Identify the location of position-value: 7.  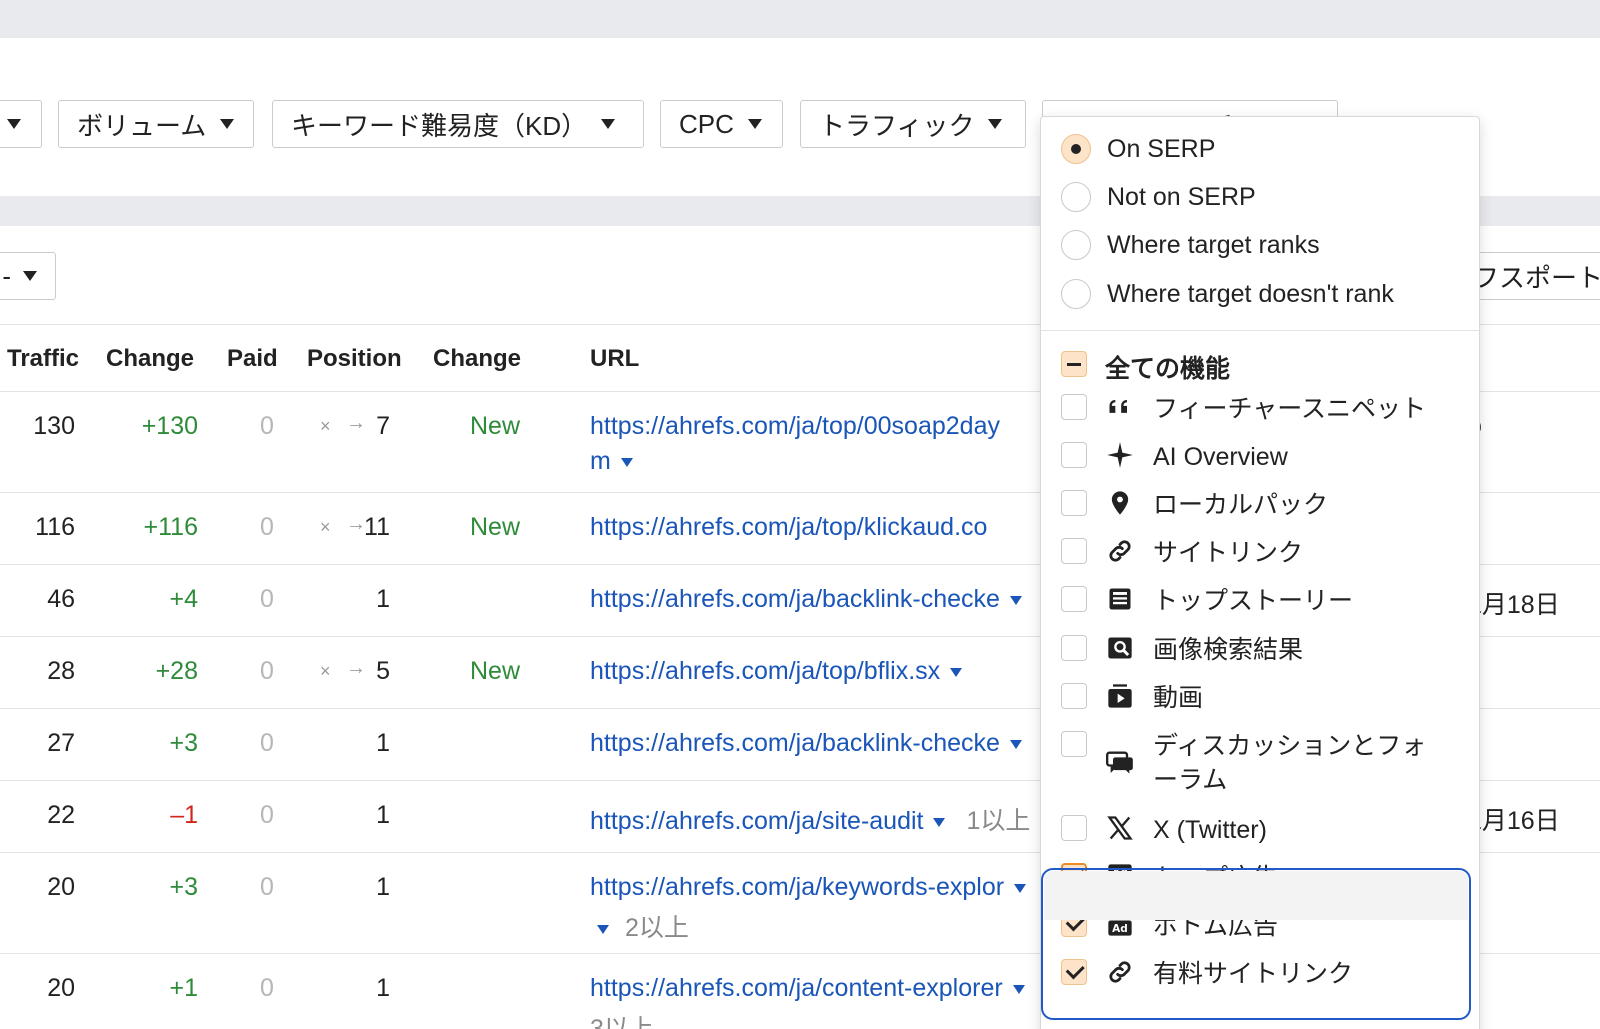
(383, 426).